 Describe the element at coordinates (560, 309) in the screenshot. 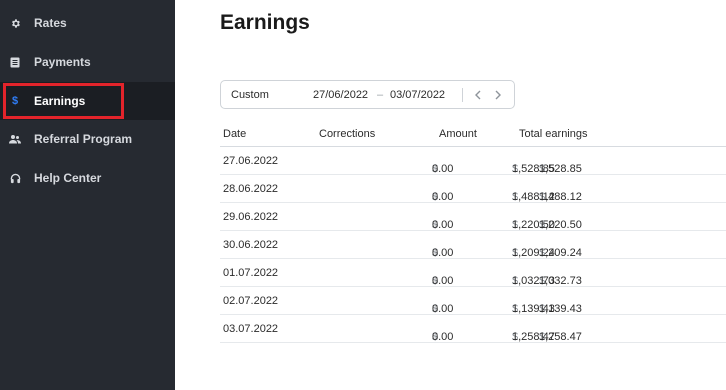

I see `cell-value: 1,139.43` at that location.